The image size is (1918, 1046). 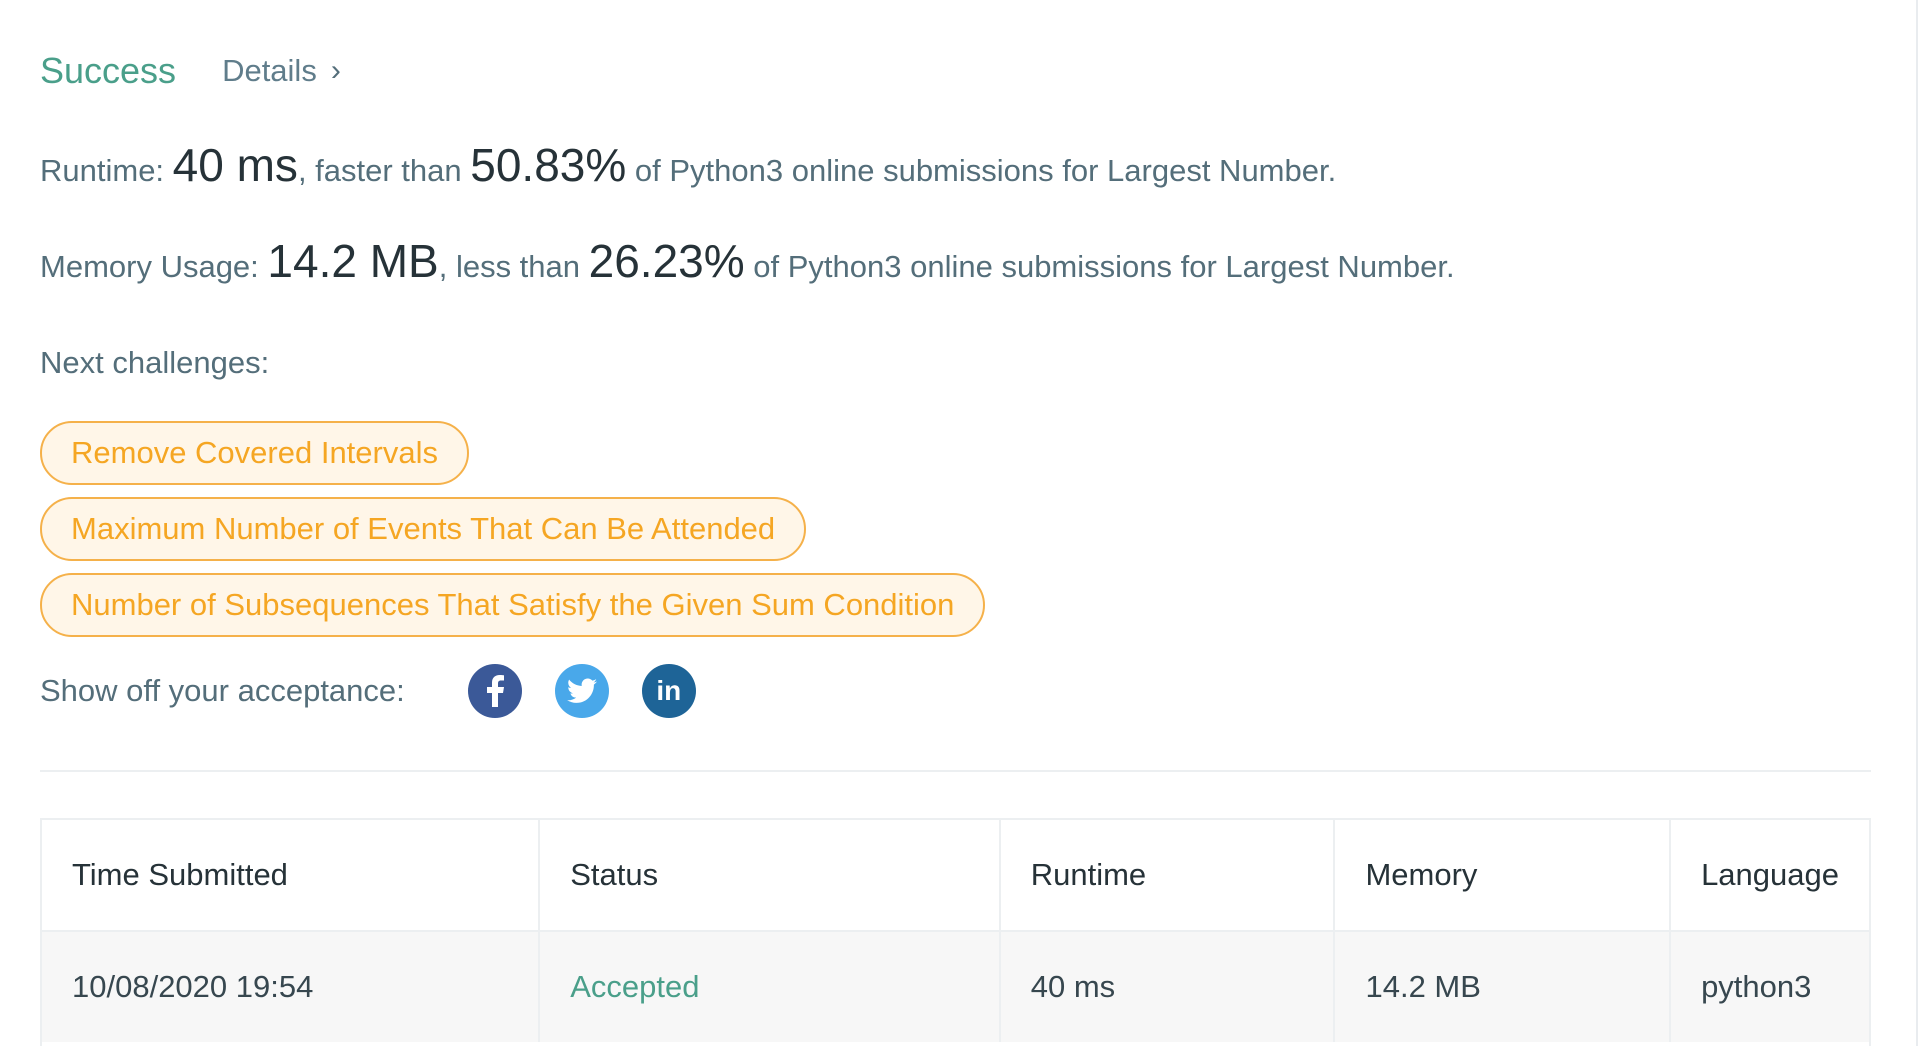 I want to click on cell-status-link: Accepted, so click(x=770, y=986).